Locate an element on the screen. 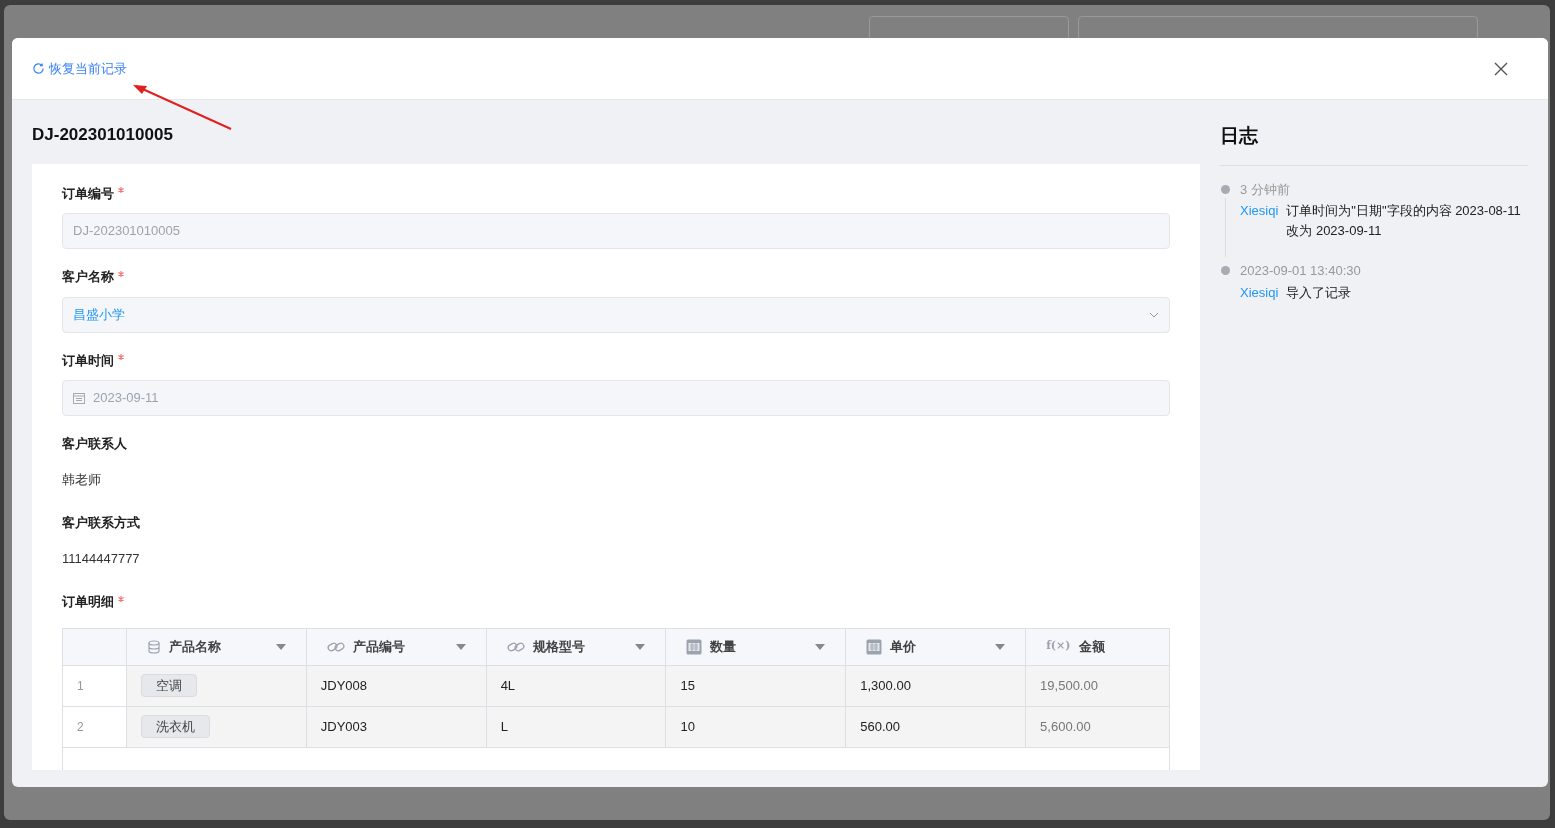 Image resolution: width=1555 pixels, height=828 pixels. log-title: 日志 is located at coordinates (1374, 144).